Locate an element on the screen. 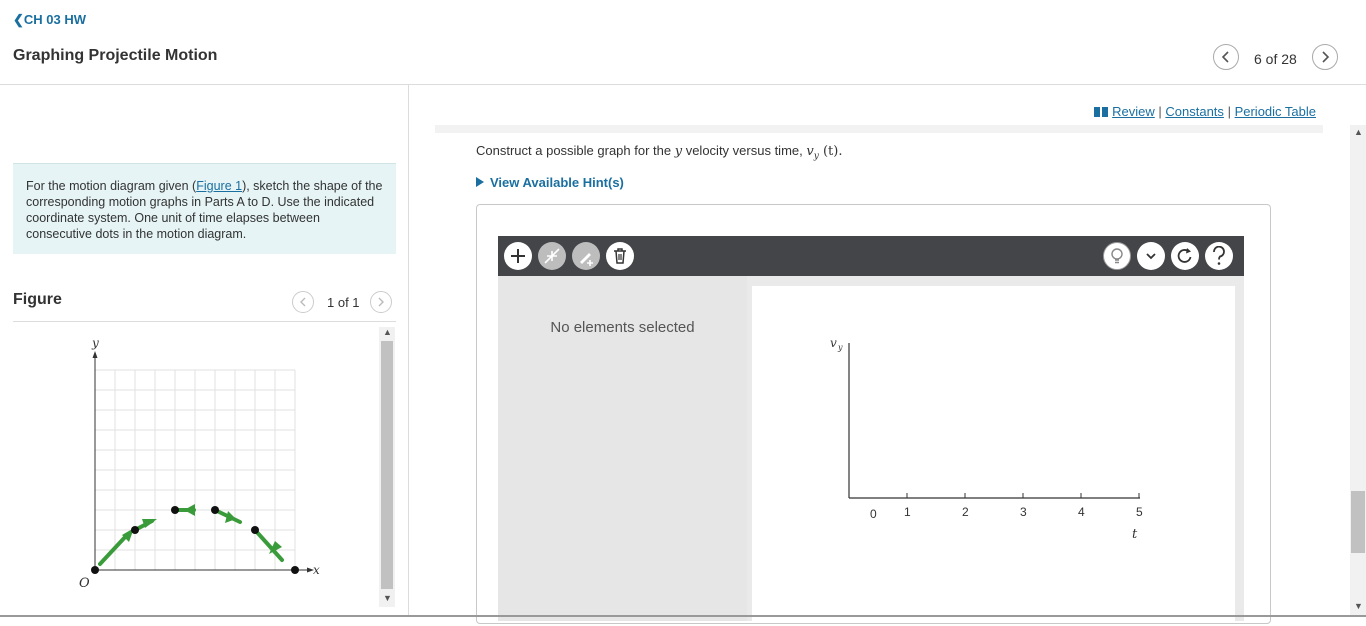 This screenshot has width=1366, height=626. page-title: Graphing Projectile Motion is located at coordinates (115, 55).